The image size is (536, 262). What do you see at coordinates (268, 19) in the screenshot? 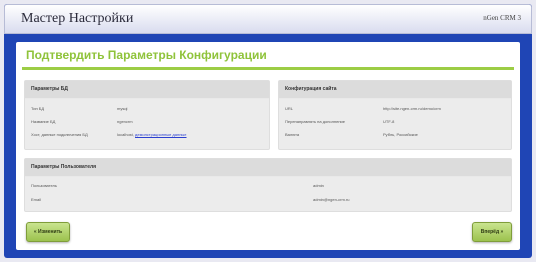
I see `title-bar: Мастер Настройки nGen CRM 3` at bounding box center [268, 19].